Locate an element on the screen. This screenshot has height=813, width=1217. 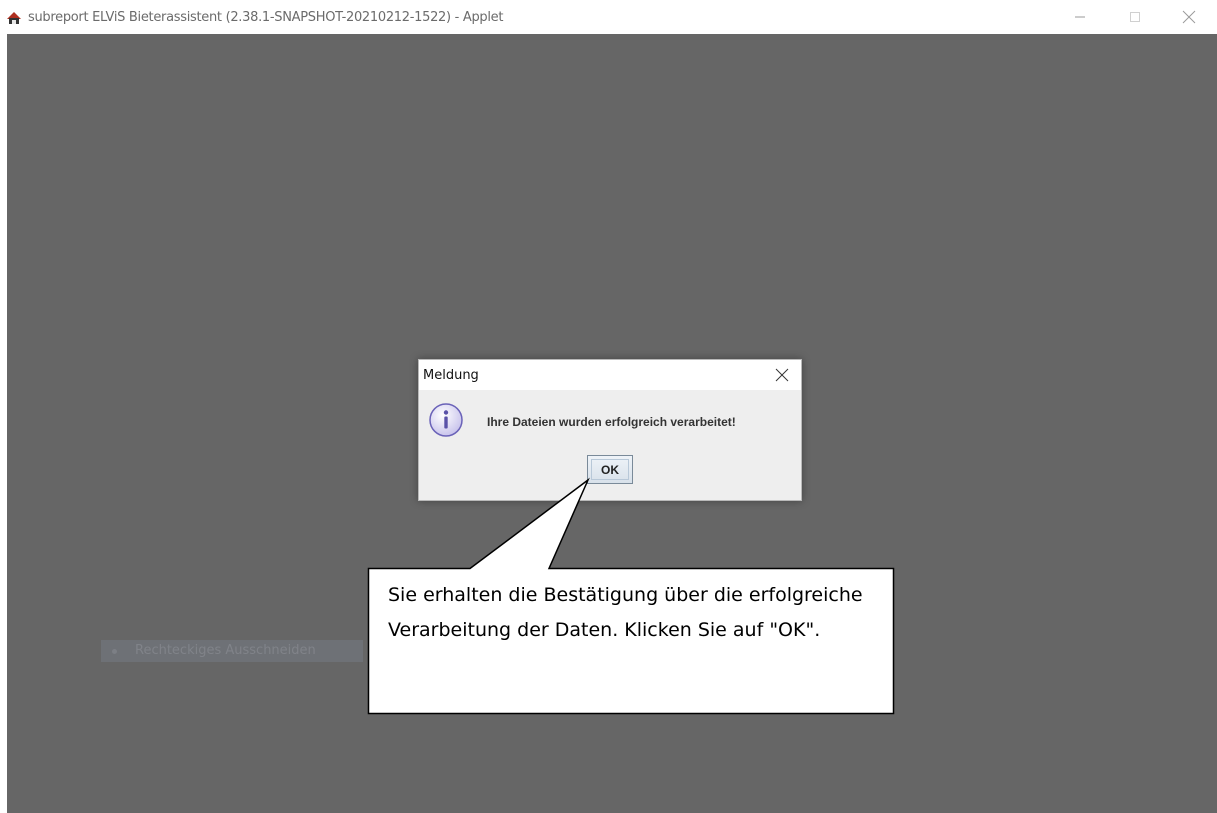
ghost-menu-item: Rechteckiges Ausschneiden is located at coordinates (232, 651).